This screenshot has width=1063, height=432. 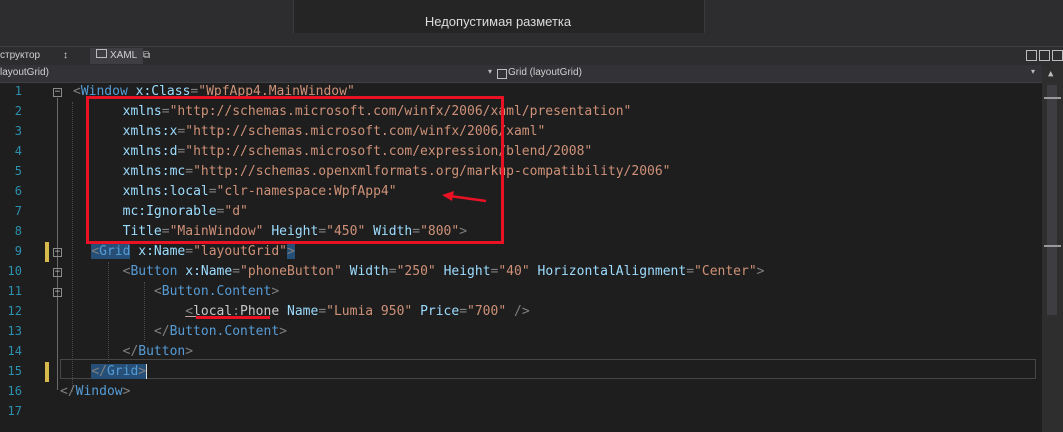 I want to click on line-number: 6, so click(x=18, y=191).